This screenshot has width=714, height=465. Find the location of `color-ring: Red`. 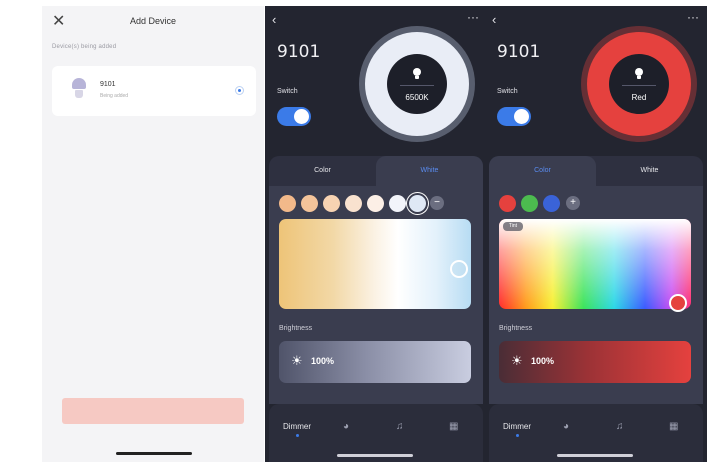

color-ring: Red is located at coordinates (639, 84).